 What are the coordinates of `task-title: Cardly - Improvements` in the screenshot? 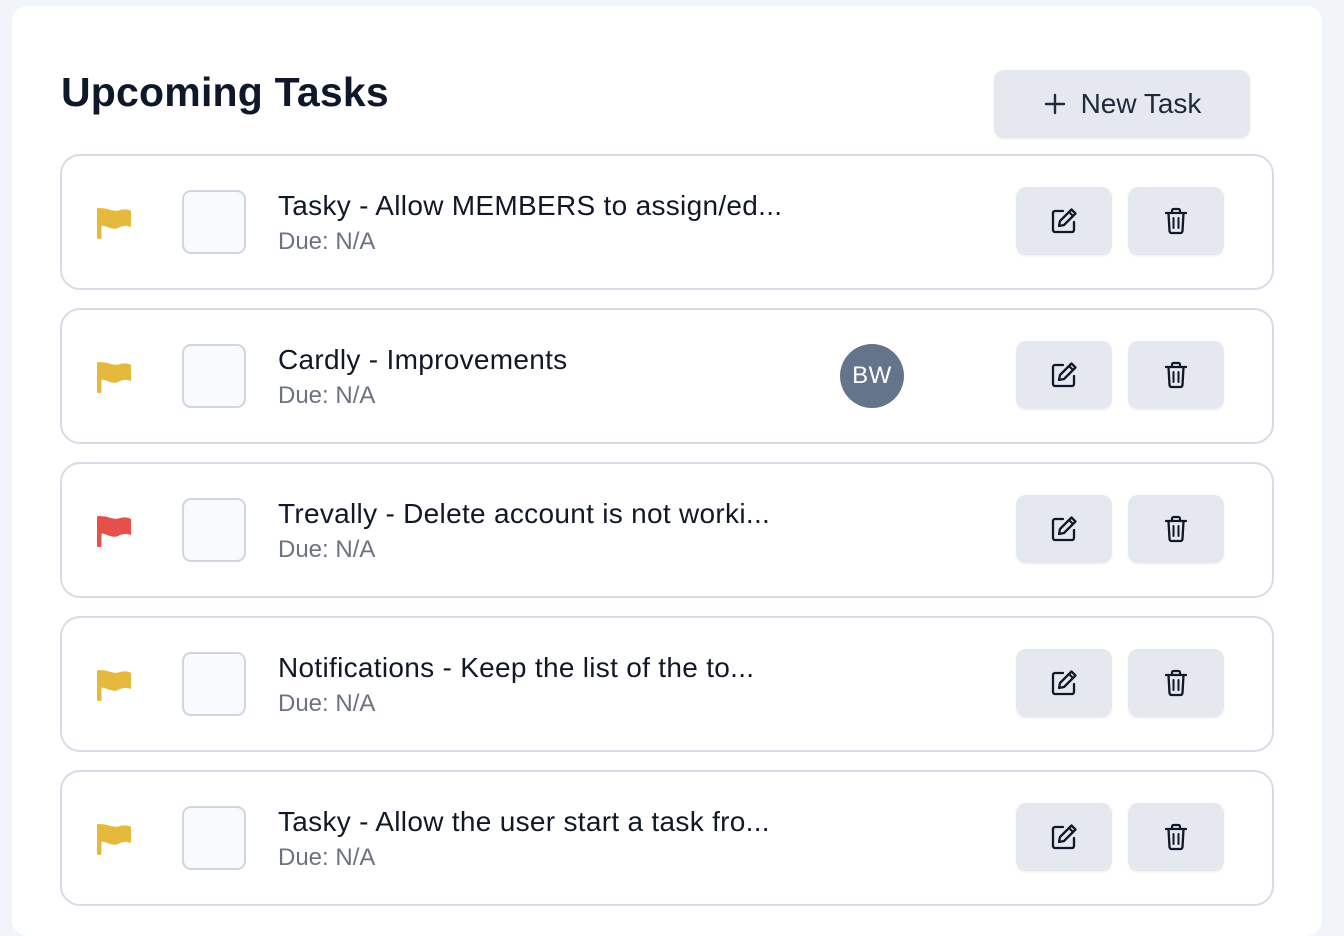 It's located at (423, 359).